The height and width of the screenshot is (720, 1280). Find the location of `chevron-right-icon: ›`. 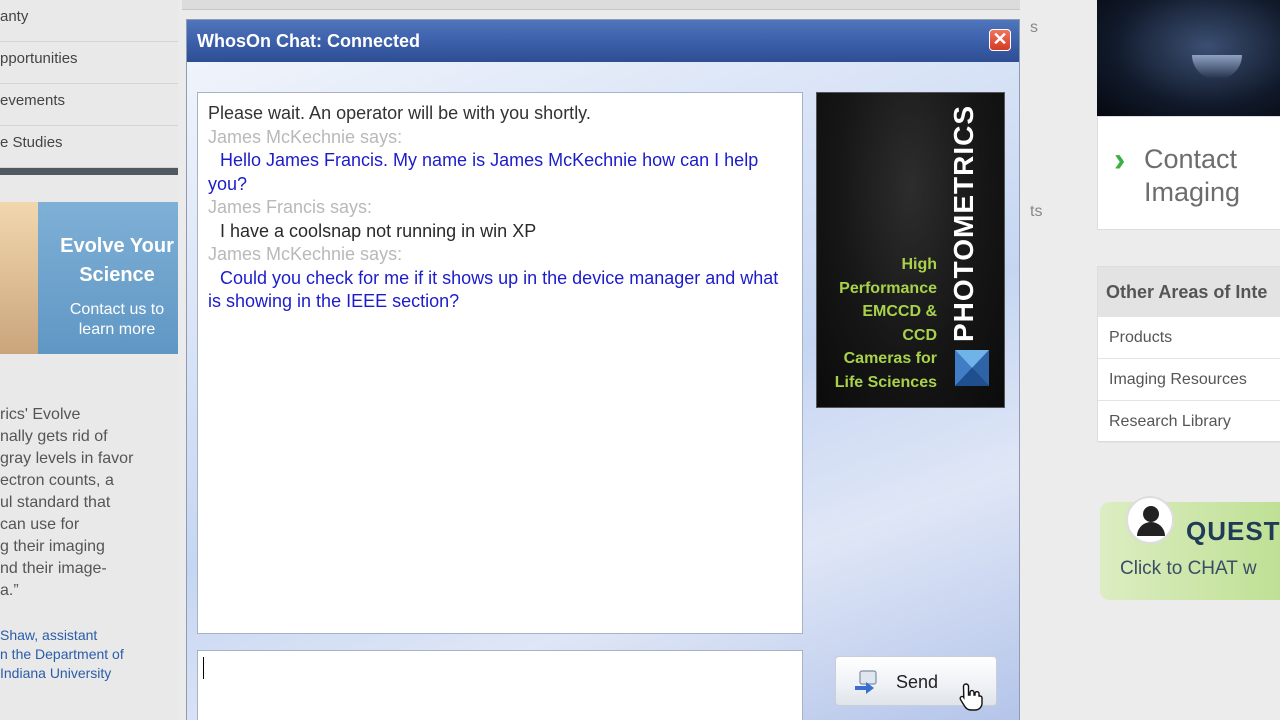

chevron-right-icon: › is located at coordinates (1120, 160).